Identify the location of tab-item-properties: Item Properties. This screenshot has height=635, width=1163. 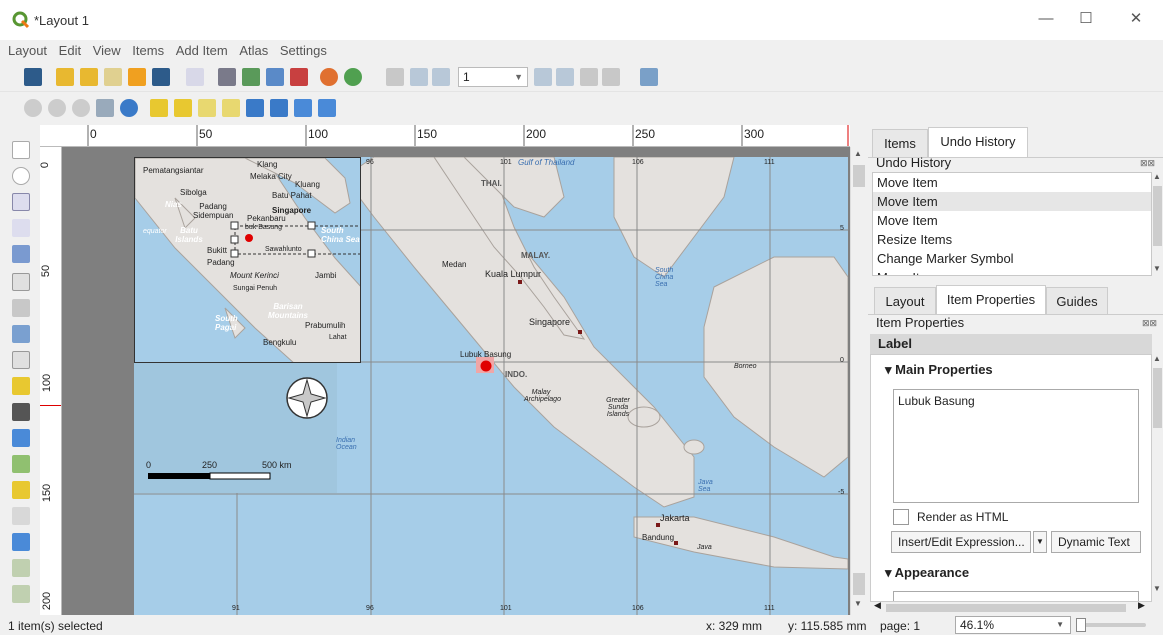
(991, 300).